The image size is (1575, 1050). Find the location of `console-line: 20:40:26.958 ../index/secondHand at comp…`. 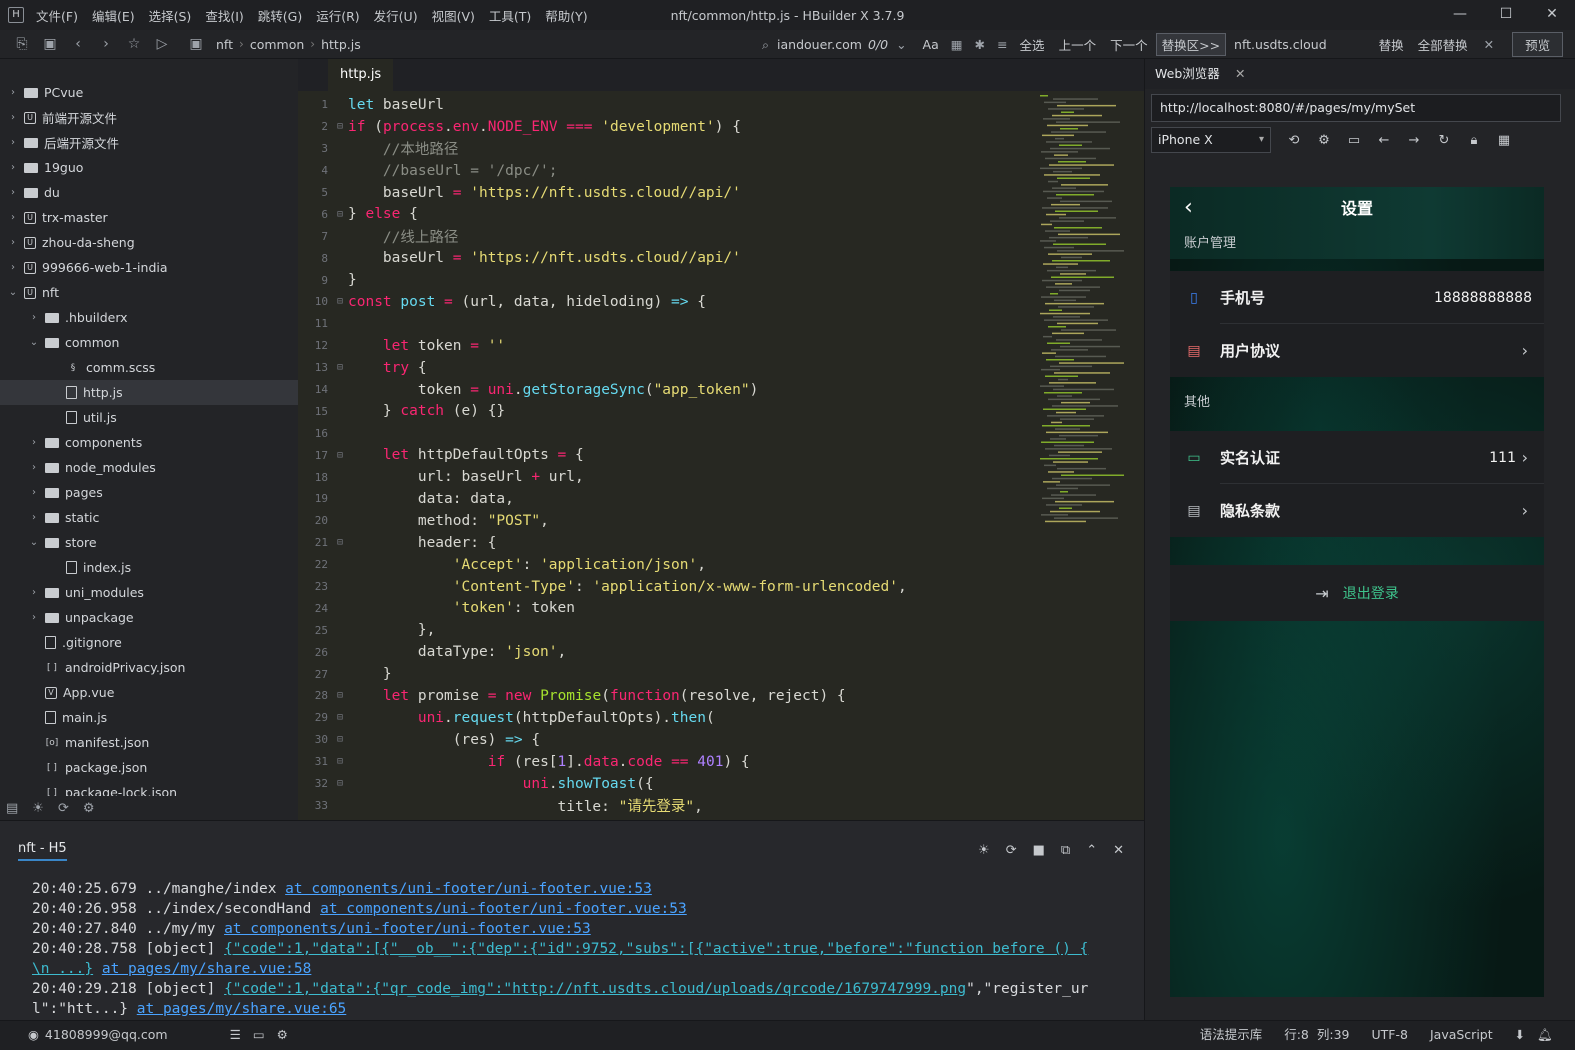

console-line: 20:40:26.958 ../index/secondHand at comp… is located at coordinates (577, 909).